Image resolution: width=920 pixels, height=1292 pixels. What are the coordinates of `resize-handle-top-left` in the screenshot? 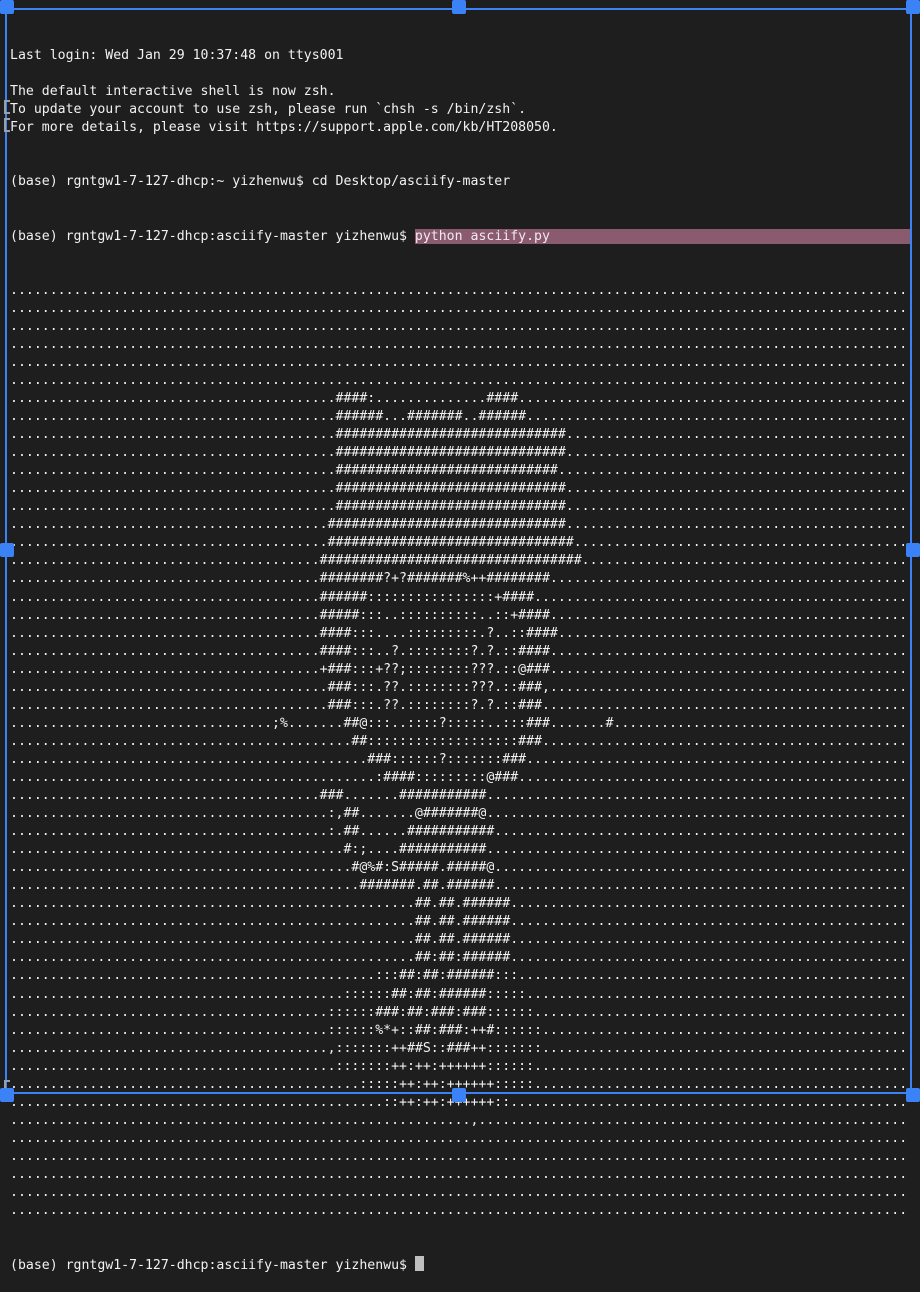 It's located at (7, 7).